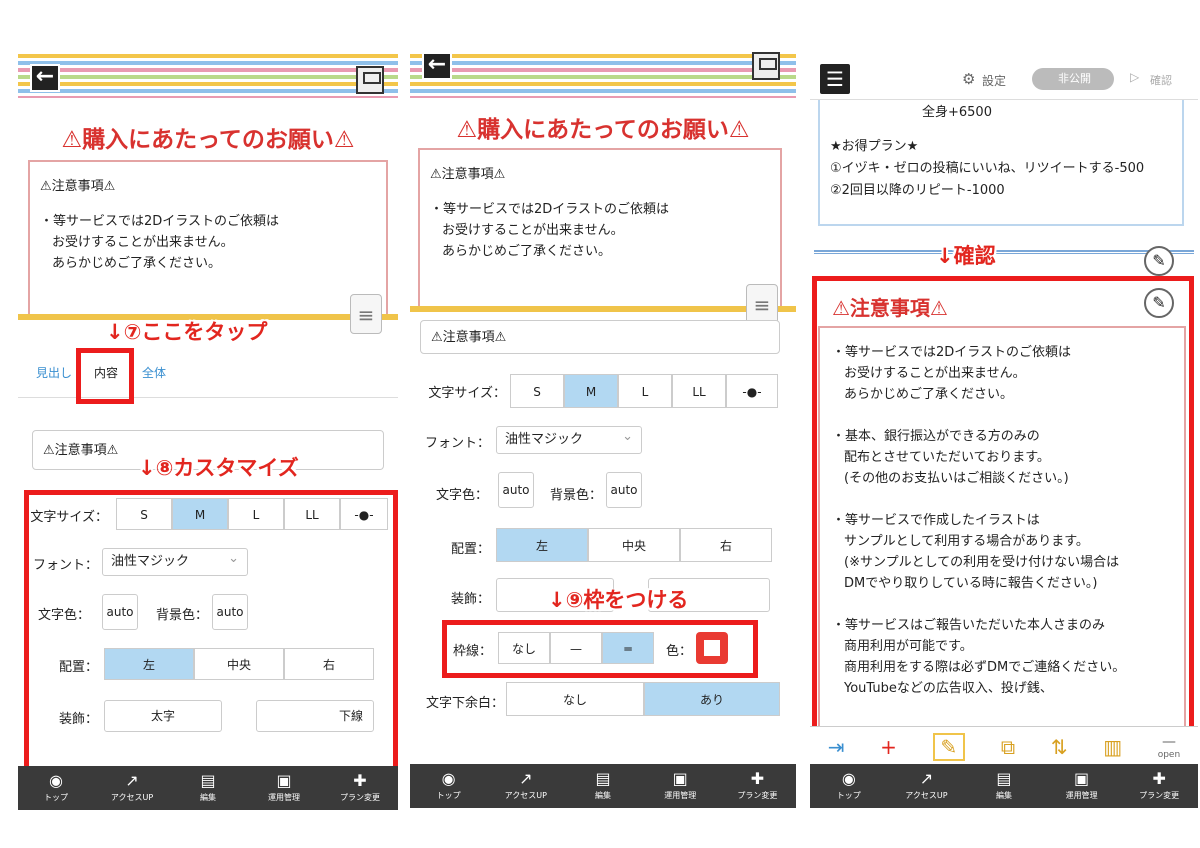 This screenshot has width=1200, height=848. Describe the element at coordinates (836, 747) in the screenshot. I see `move-in-icon: ⇥` at that location.